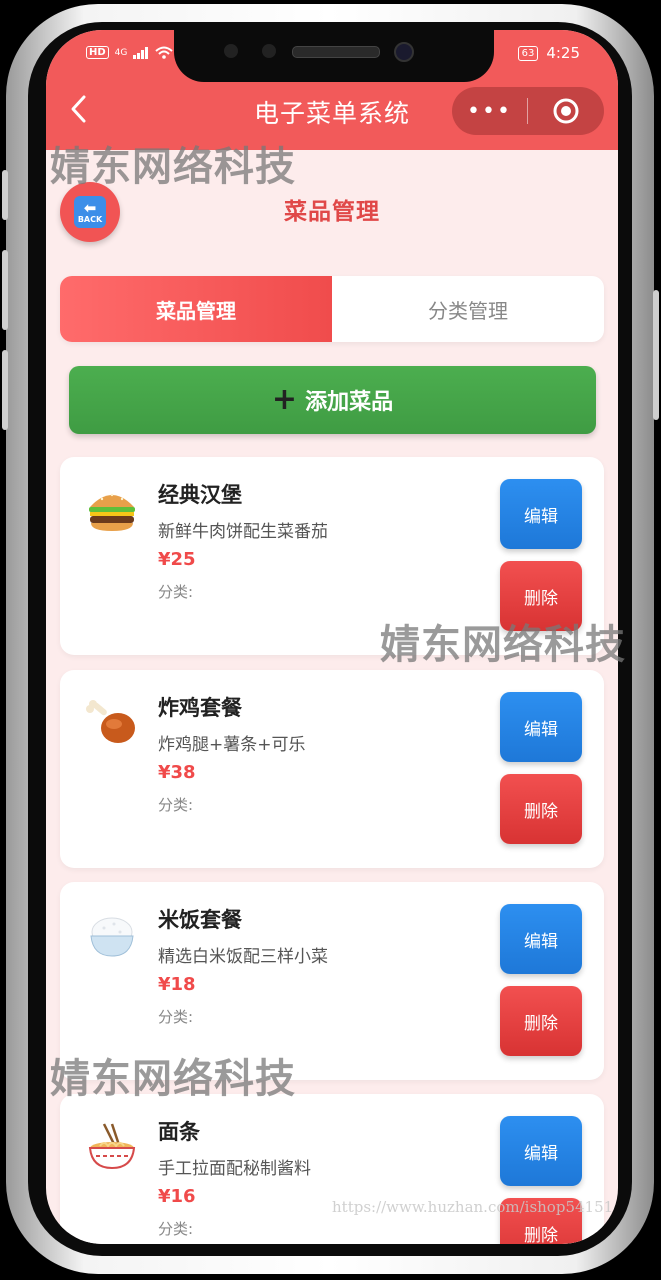  I want to click on phone-power-button, so click(656, 355).